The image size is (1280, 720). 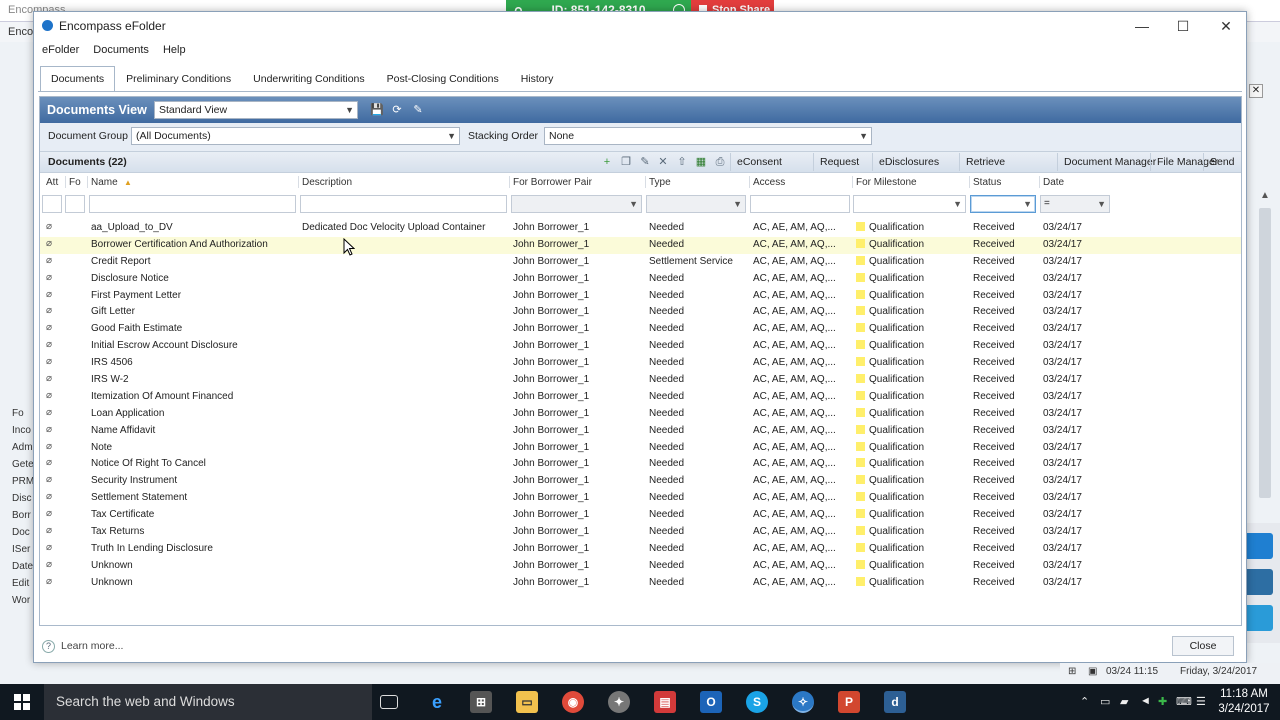 I want to click on menu-help: Help, so click(x=174, y=50).